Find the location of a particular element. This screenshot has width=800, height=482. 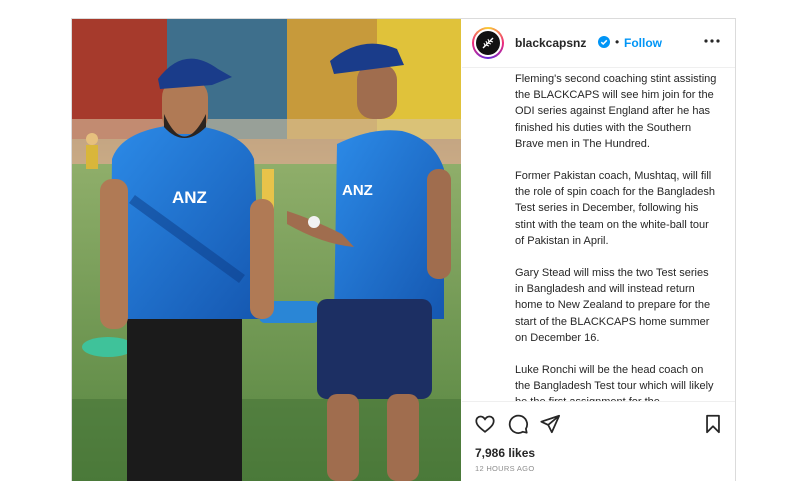

fern-logo-icon is located at coordinates (488, 43).